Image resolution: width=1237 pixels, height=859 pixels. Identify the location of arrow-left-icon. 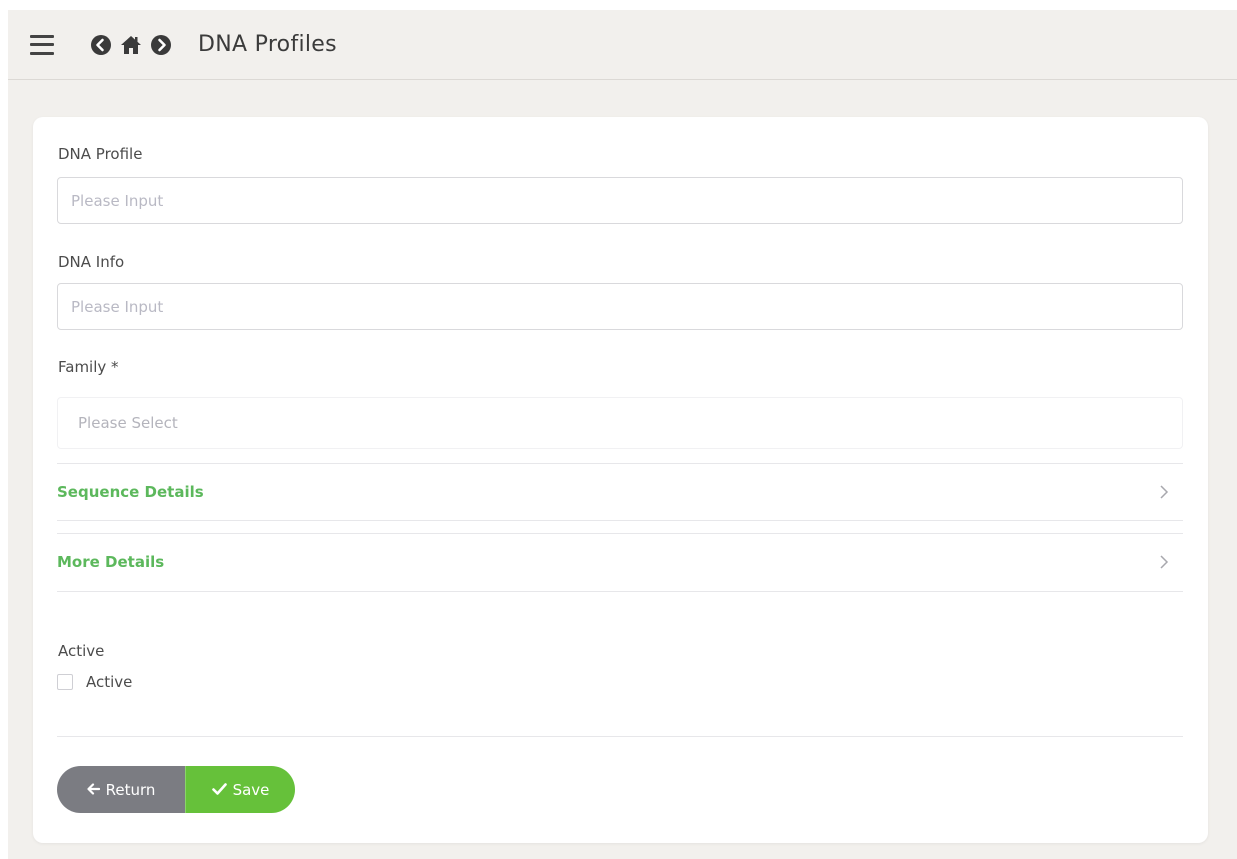
(93, 790).